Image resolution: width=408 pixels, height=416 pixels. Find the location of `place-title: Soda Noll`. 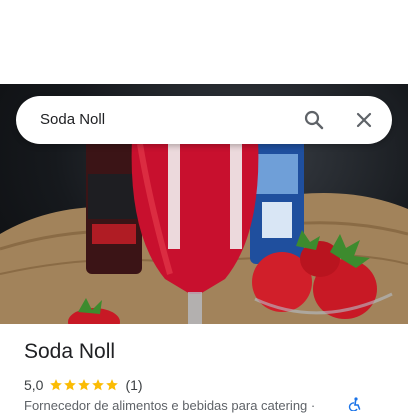

place-title: Soda Noll is located at coordinates (70, 351).